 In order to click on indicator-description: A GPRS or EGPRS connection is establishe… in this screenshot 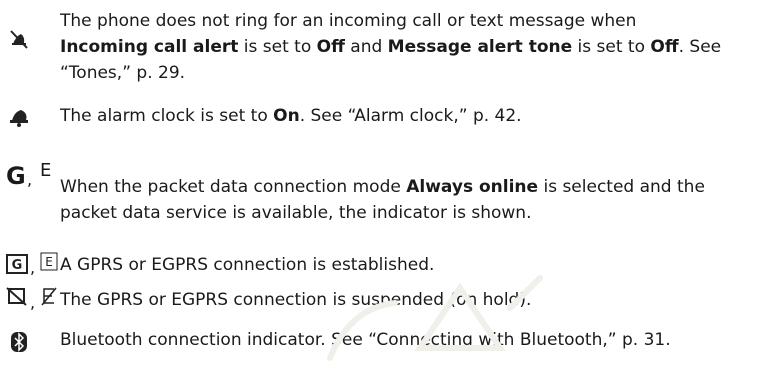, I will do `click(247, 265)`.